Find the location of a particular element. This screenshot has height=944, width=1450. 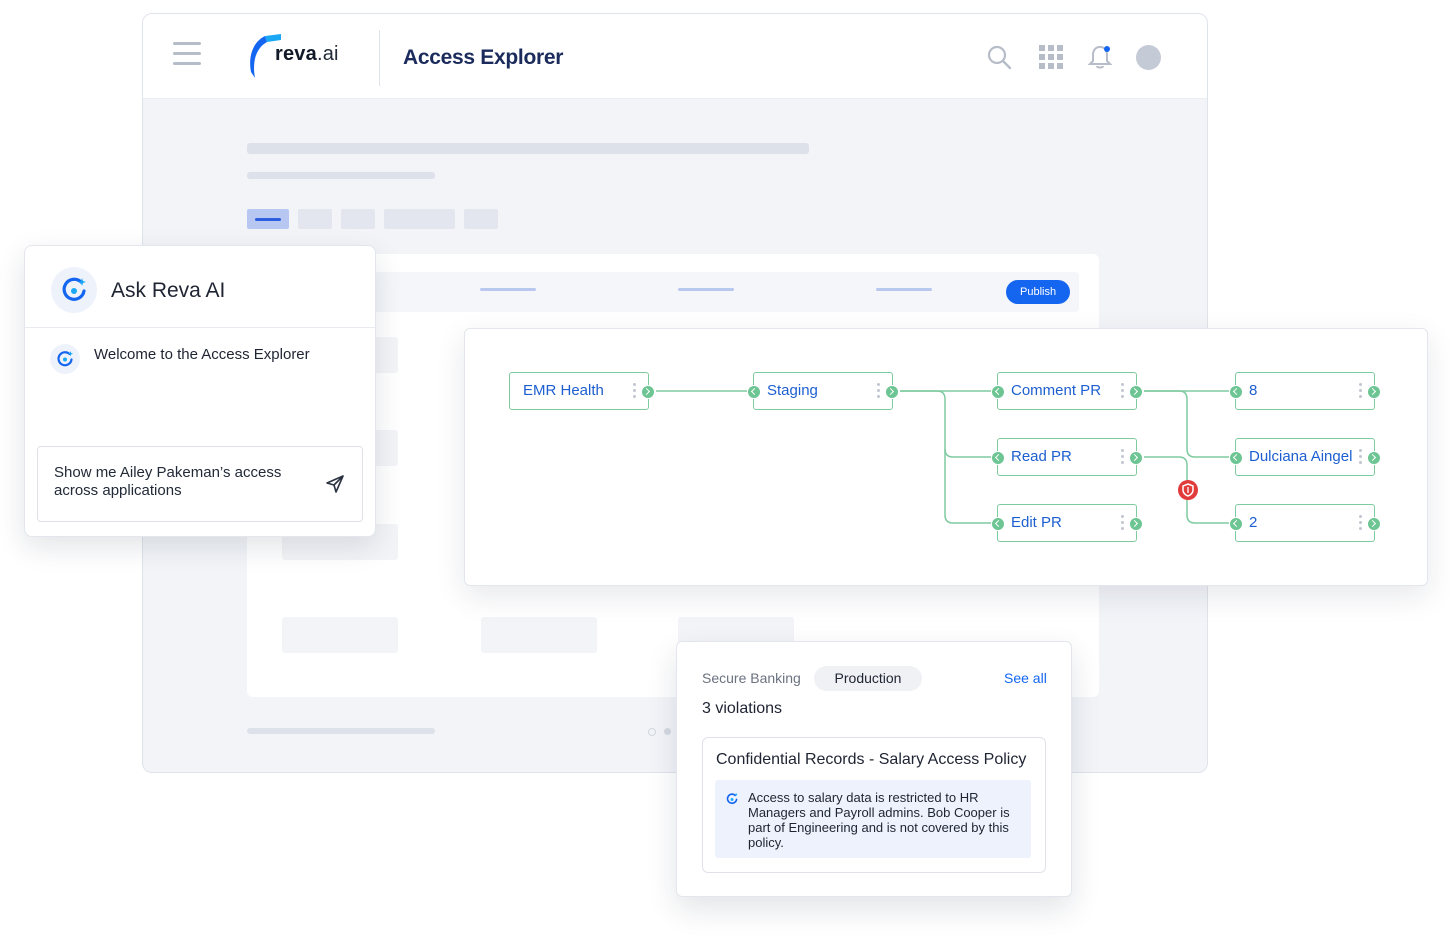

node-label: 8 is located at coordinates (1253, 390).